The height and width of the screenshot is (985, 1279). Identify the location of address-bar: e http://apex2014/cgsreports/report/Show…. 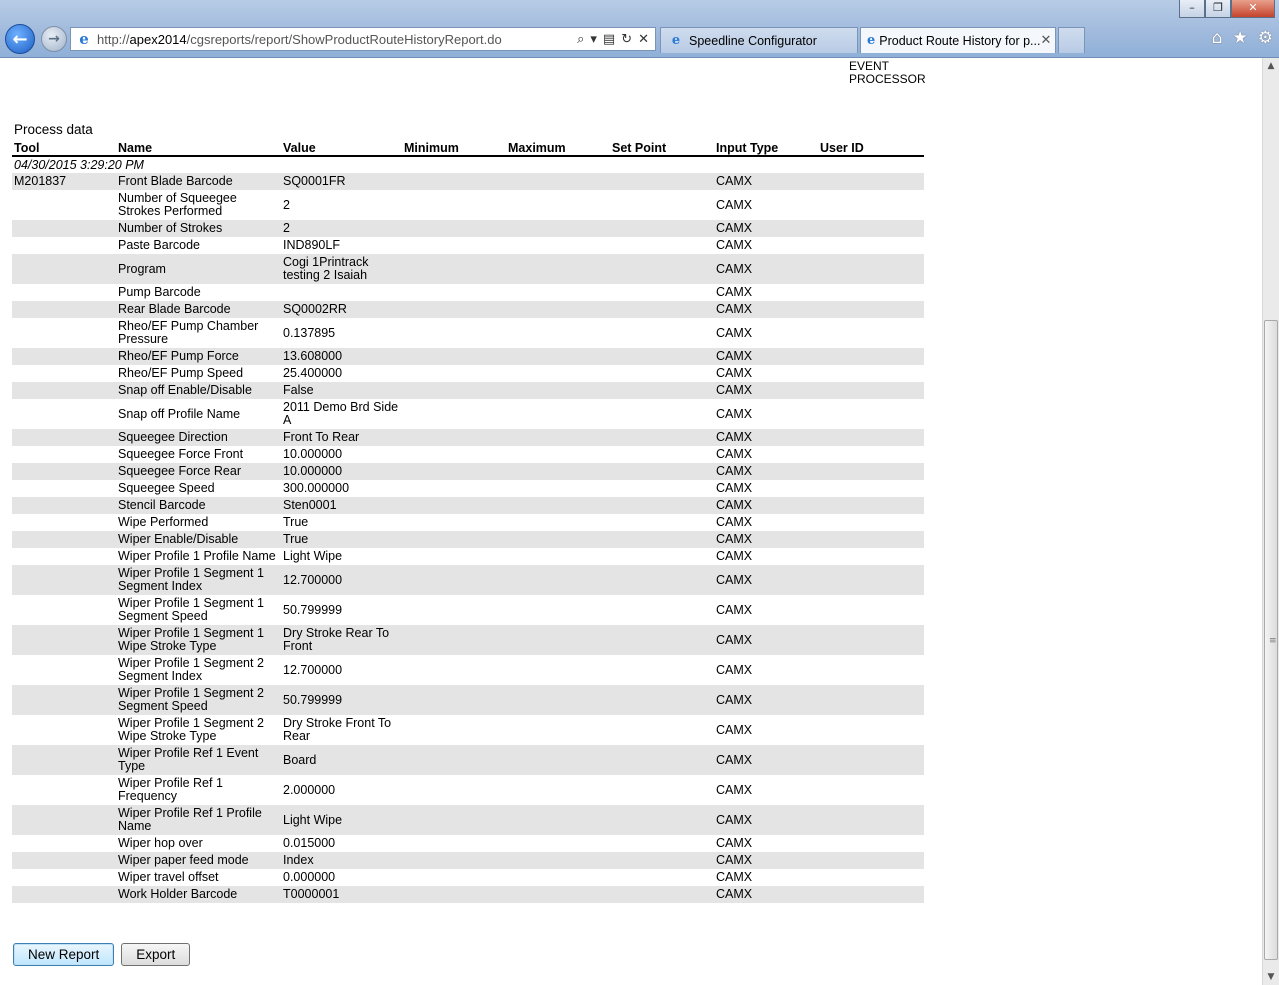
(363, 39).